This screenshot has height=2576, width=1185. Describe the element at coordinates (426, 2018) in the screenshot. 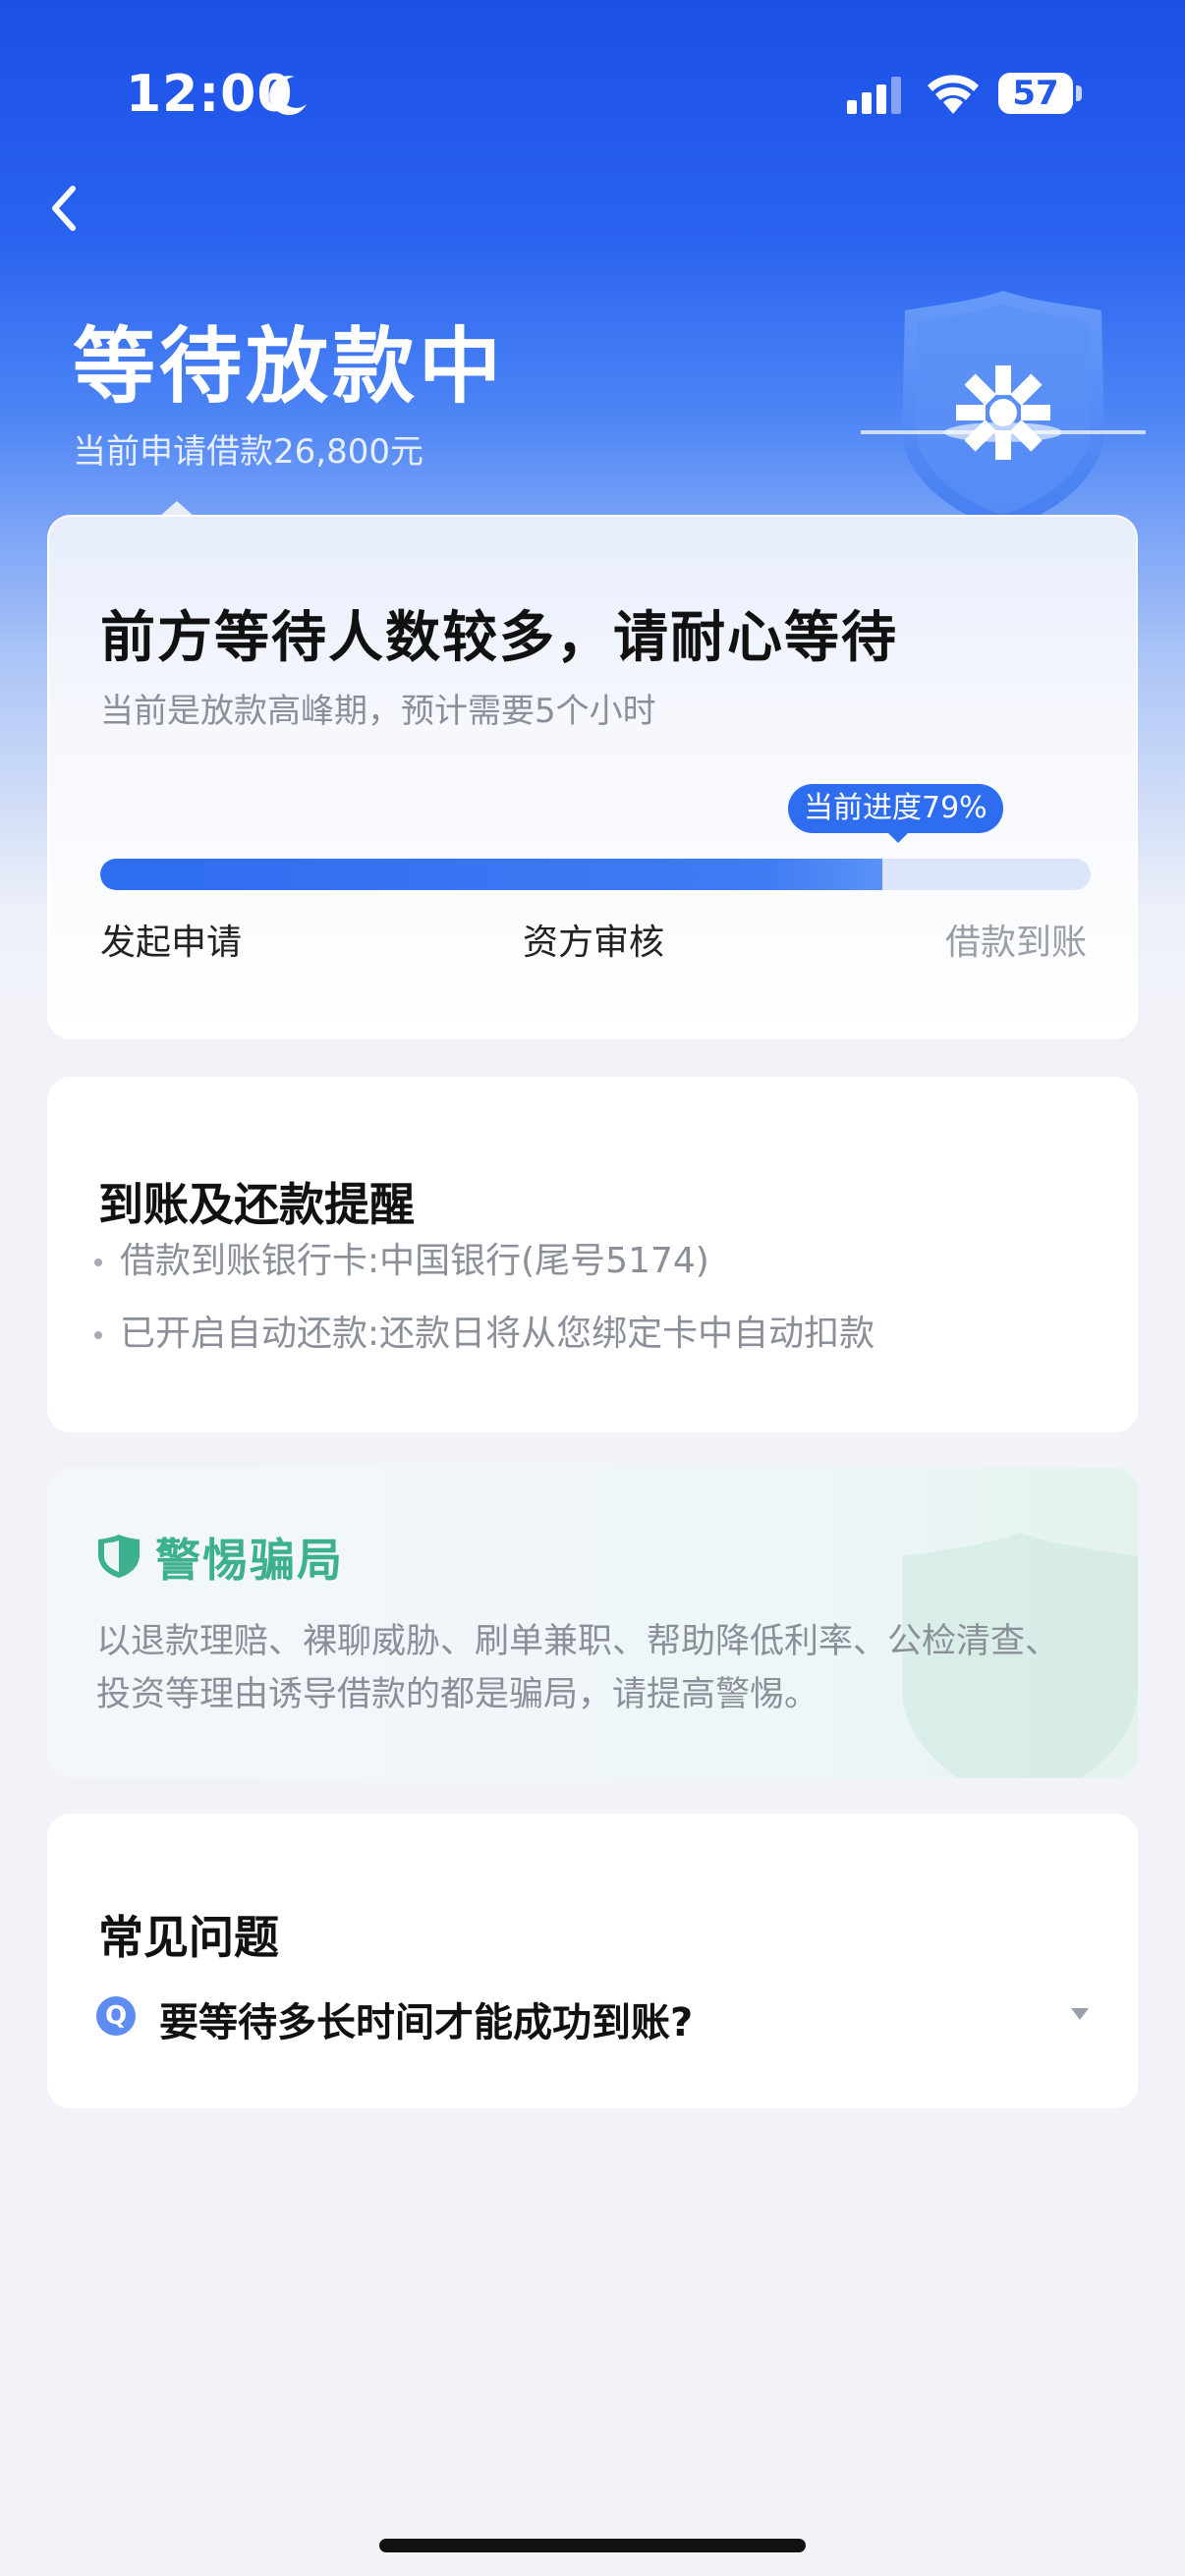

I see `faq-question: 要等待多长时间才能成功到账?` at that location.